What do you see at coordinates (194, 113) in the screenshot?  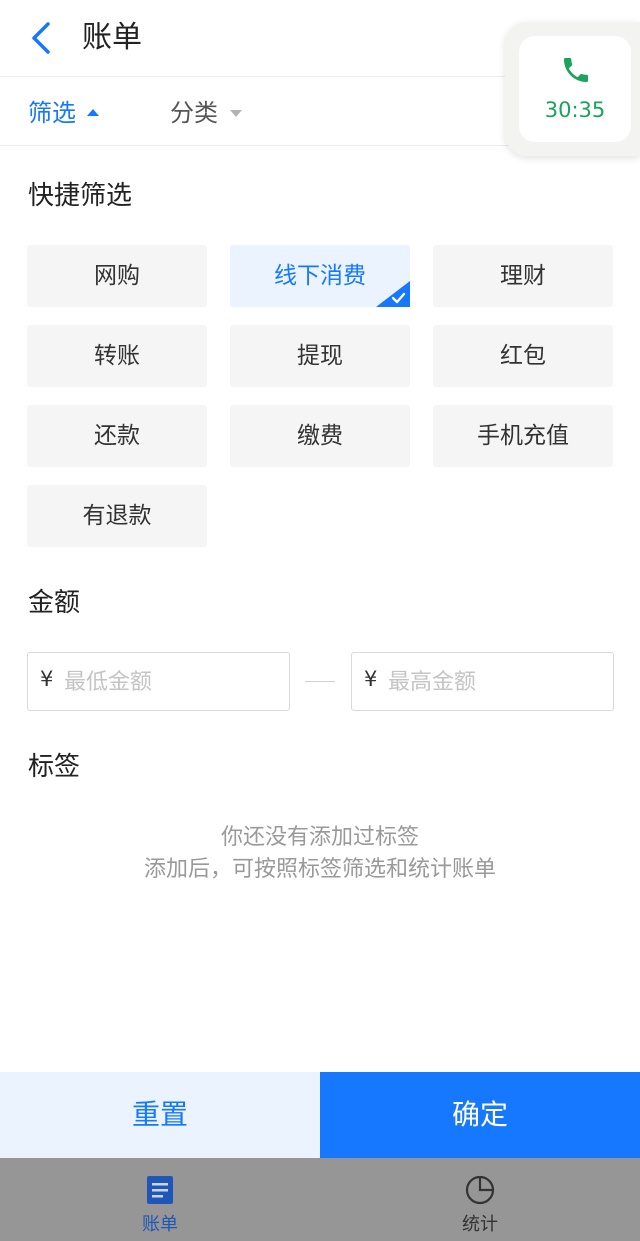 I see `tab-category: 分类` at bounding box center [194, 113].